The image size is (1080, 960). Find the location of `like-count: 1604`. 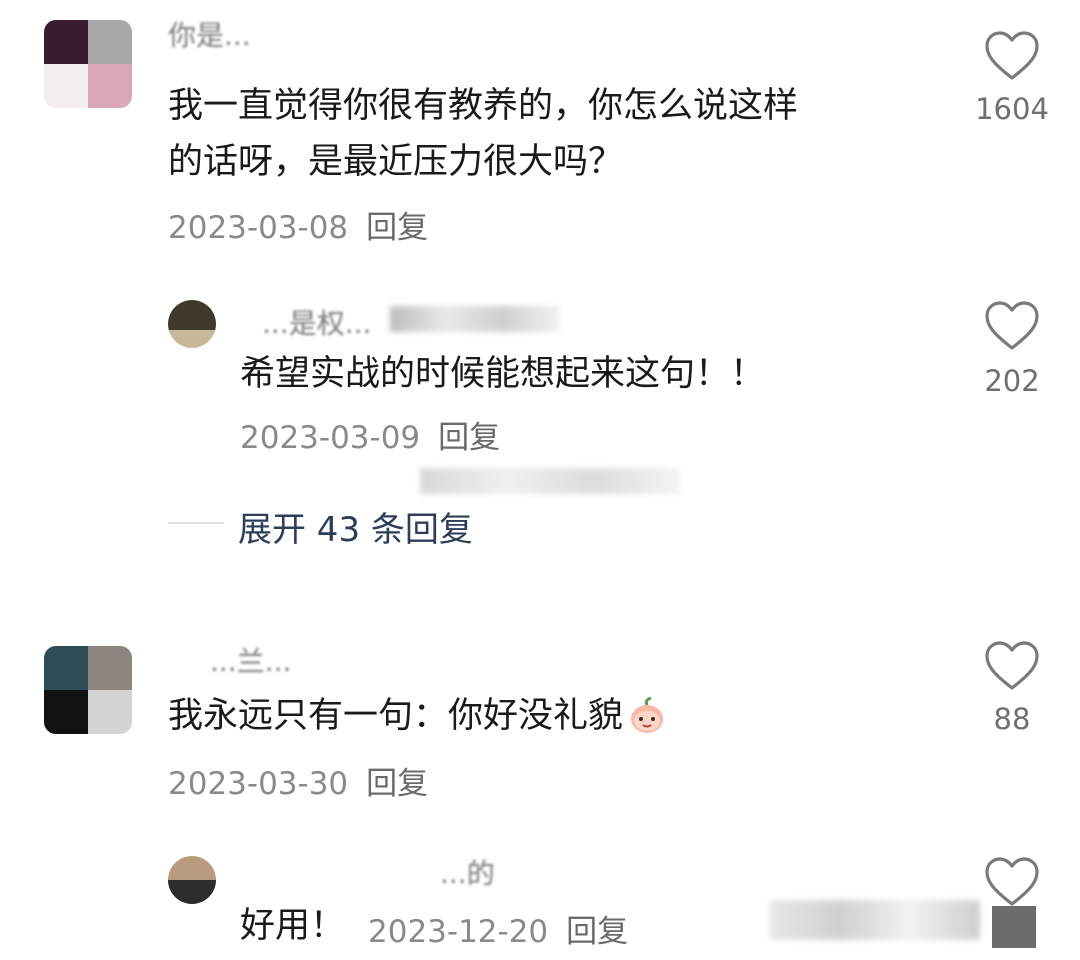

like-count: 1604 is located at coordinates (1012, 109).